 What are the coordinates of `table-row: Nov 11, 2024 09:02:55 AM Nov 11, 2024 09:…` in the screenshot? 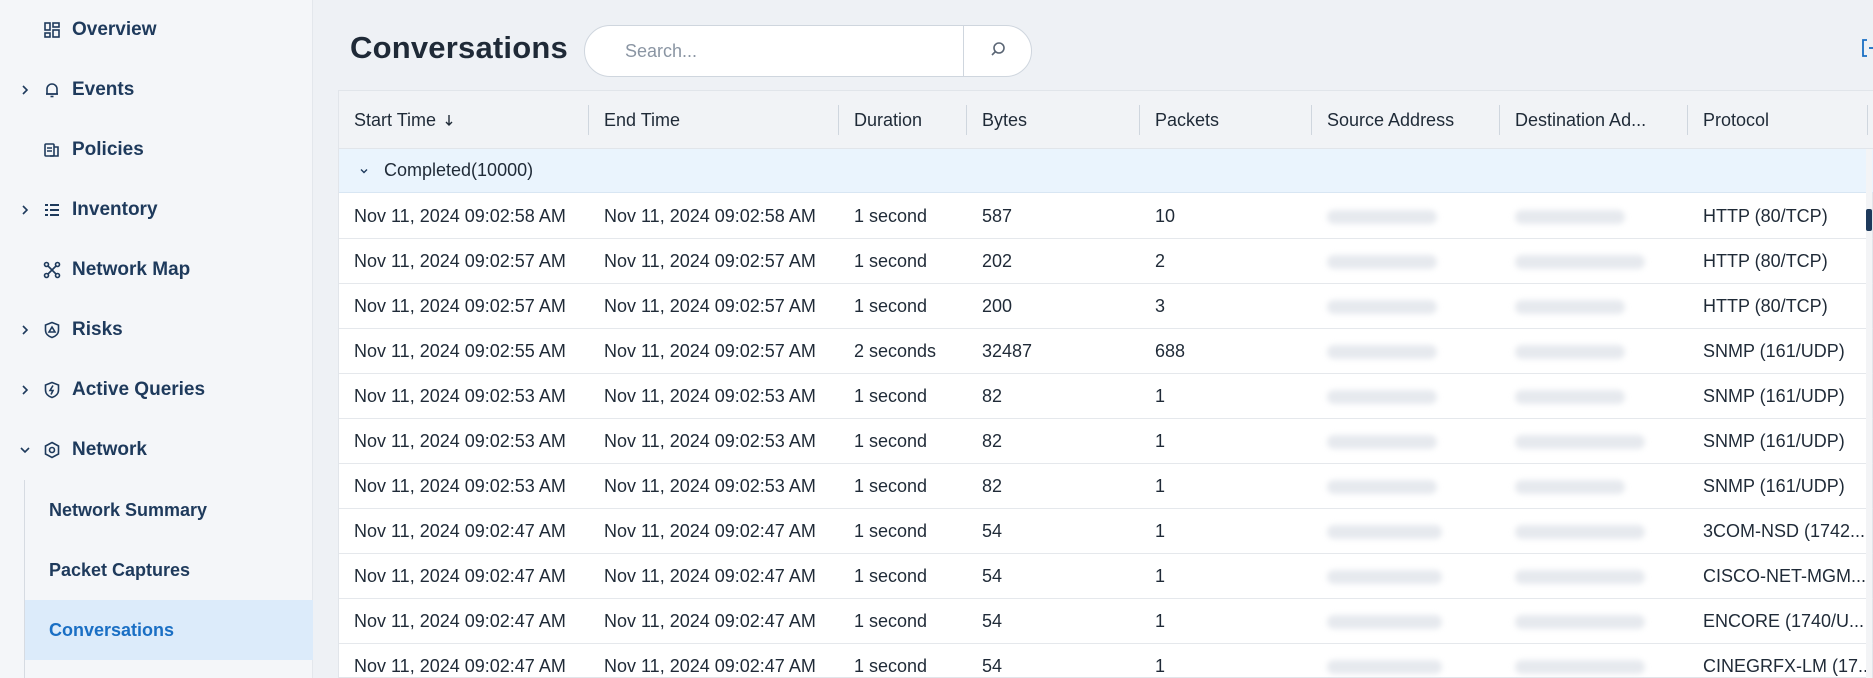 It's located at (1106, 351).